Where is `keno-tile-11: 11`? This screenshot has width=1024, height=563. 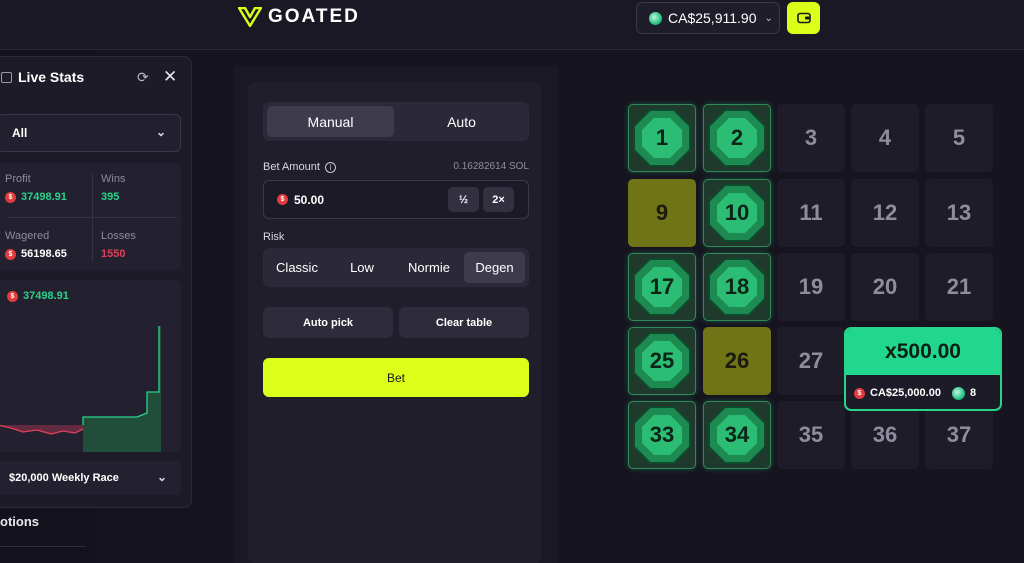 keno-tile-11: 11 is located at coordinates (811, 213).